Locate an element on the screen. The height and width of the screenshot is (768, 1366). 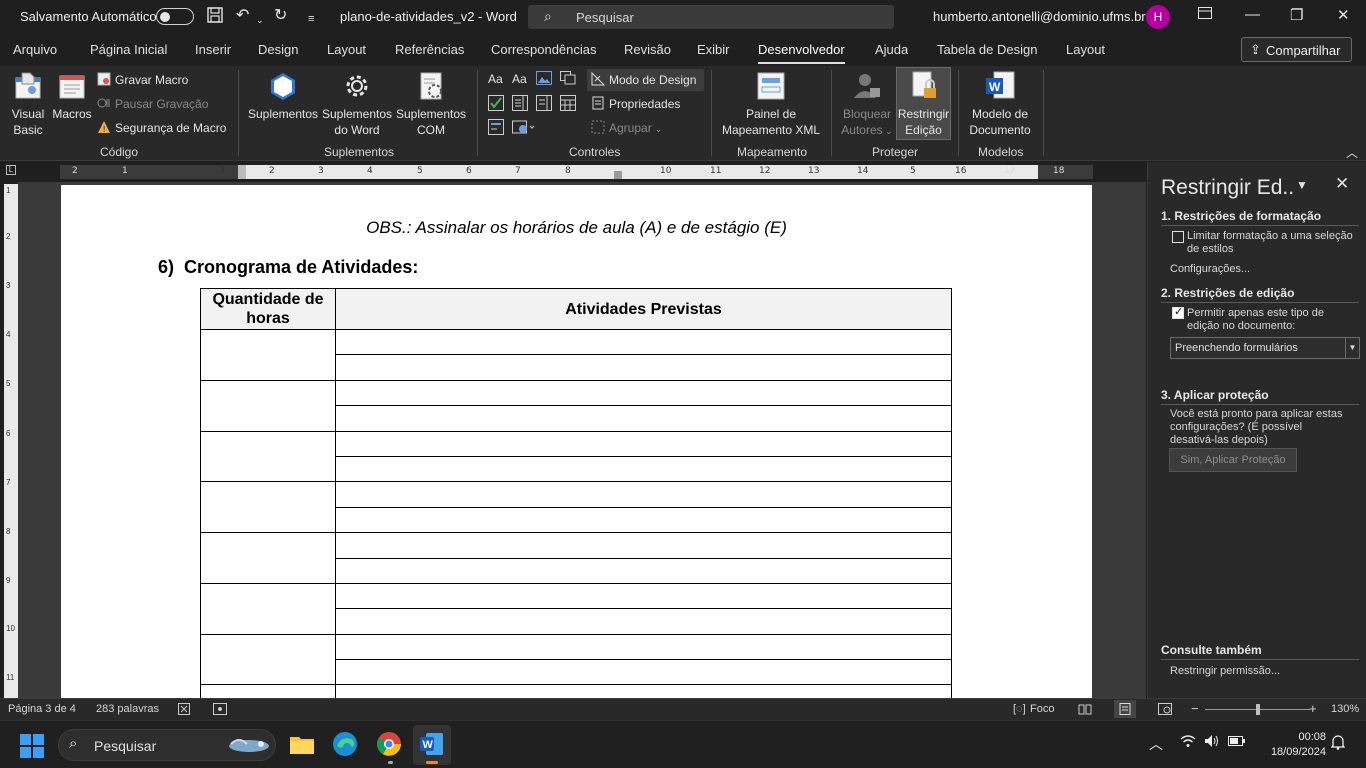
share-button: ⇪ Compartilhar is located at coordinates (1296, 49).